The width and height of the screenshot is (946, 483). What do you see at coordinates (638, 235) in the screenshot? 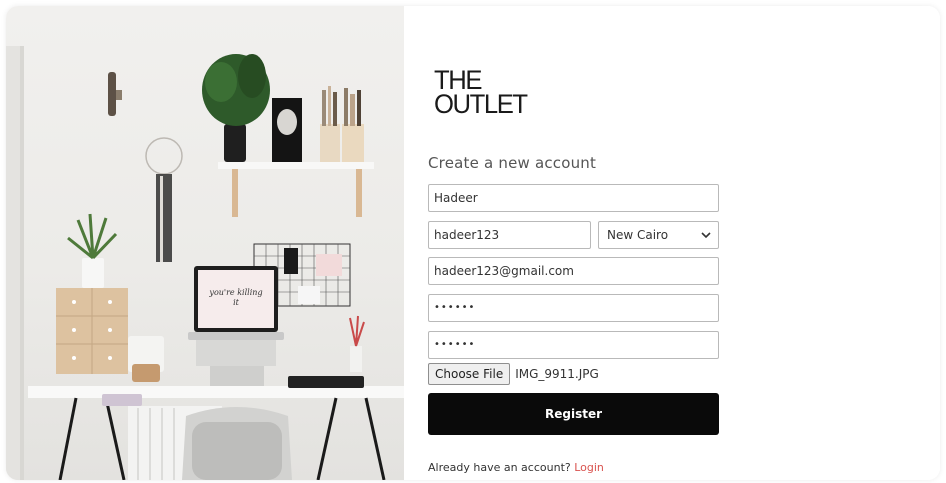
I see `city-select-value: New Cairo` at bounding box center [638, 235].